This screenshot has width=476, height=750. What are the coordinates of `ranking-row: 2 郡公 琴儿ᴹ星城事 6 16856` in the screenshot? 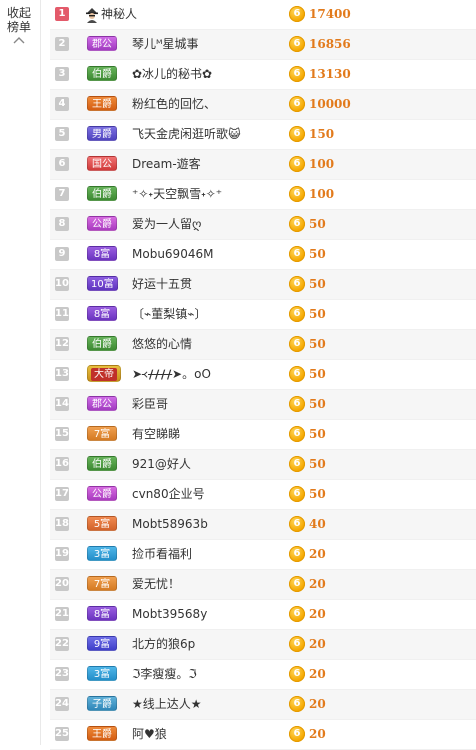 It's located at (263, 45).